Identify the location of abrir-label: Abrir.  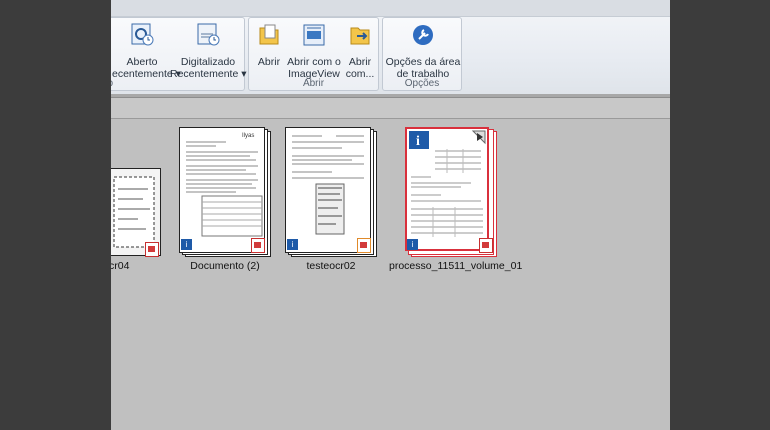
(269, 62).